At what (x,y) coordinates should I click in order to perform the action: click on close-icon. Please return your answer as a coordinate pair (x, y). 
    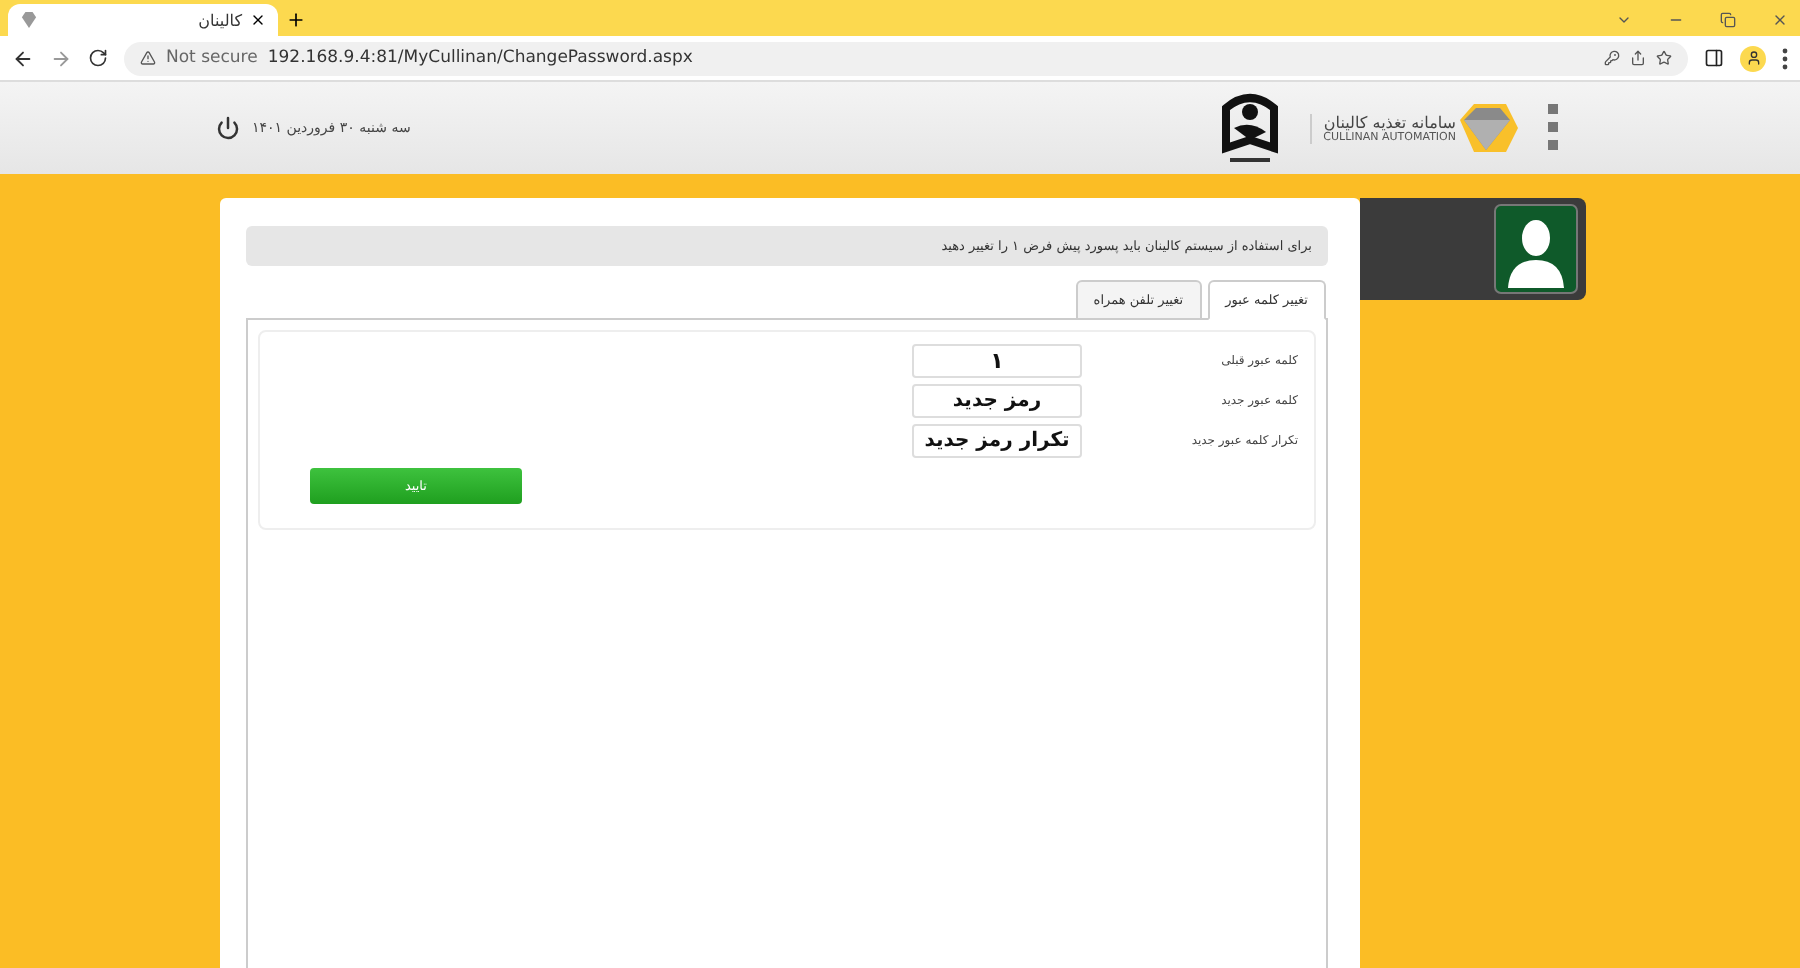
    Looking at the image, I should click on (258, 20).